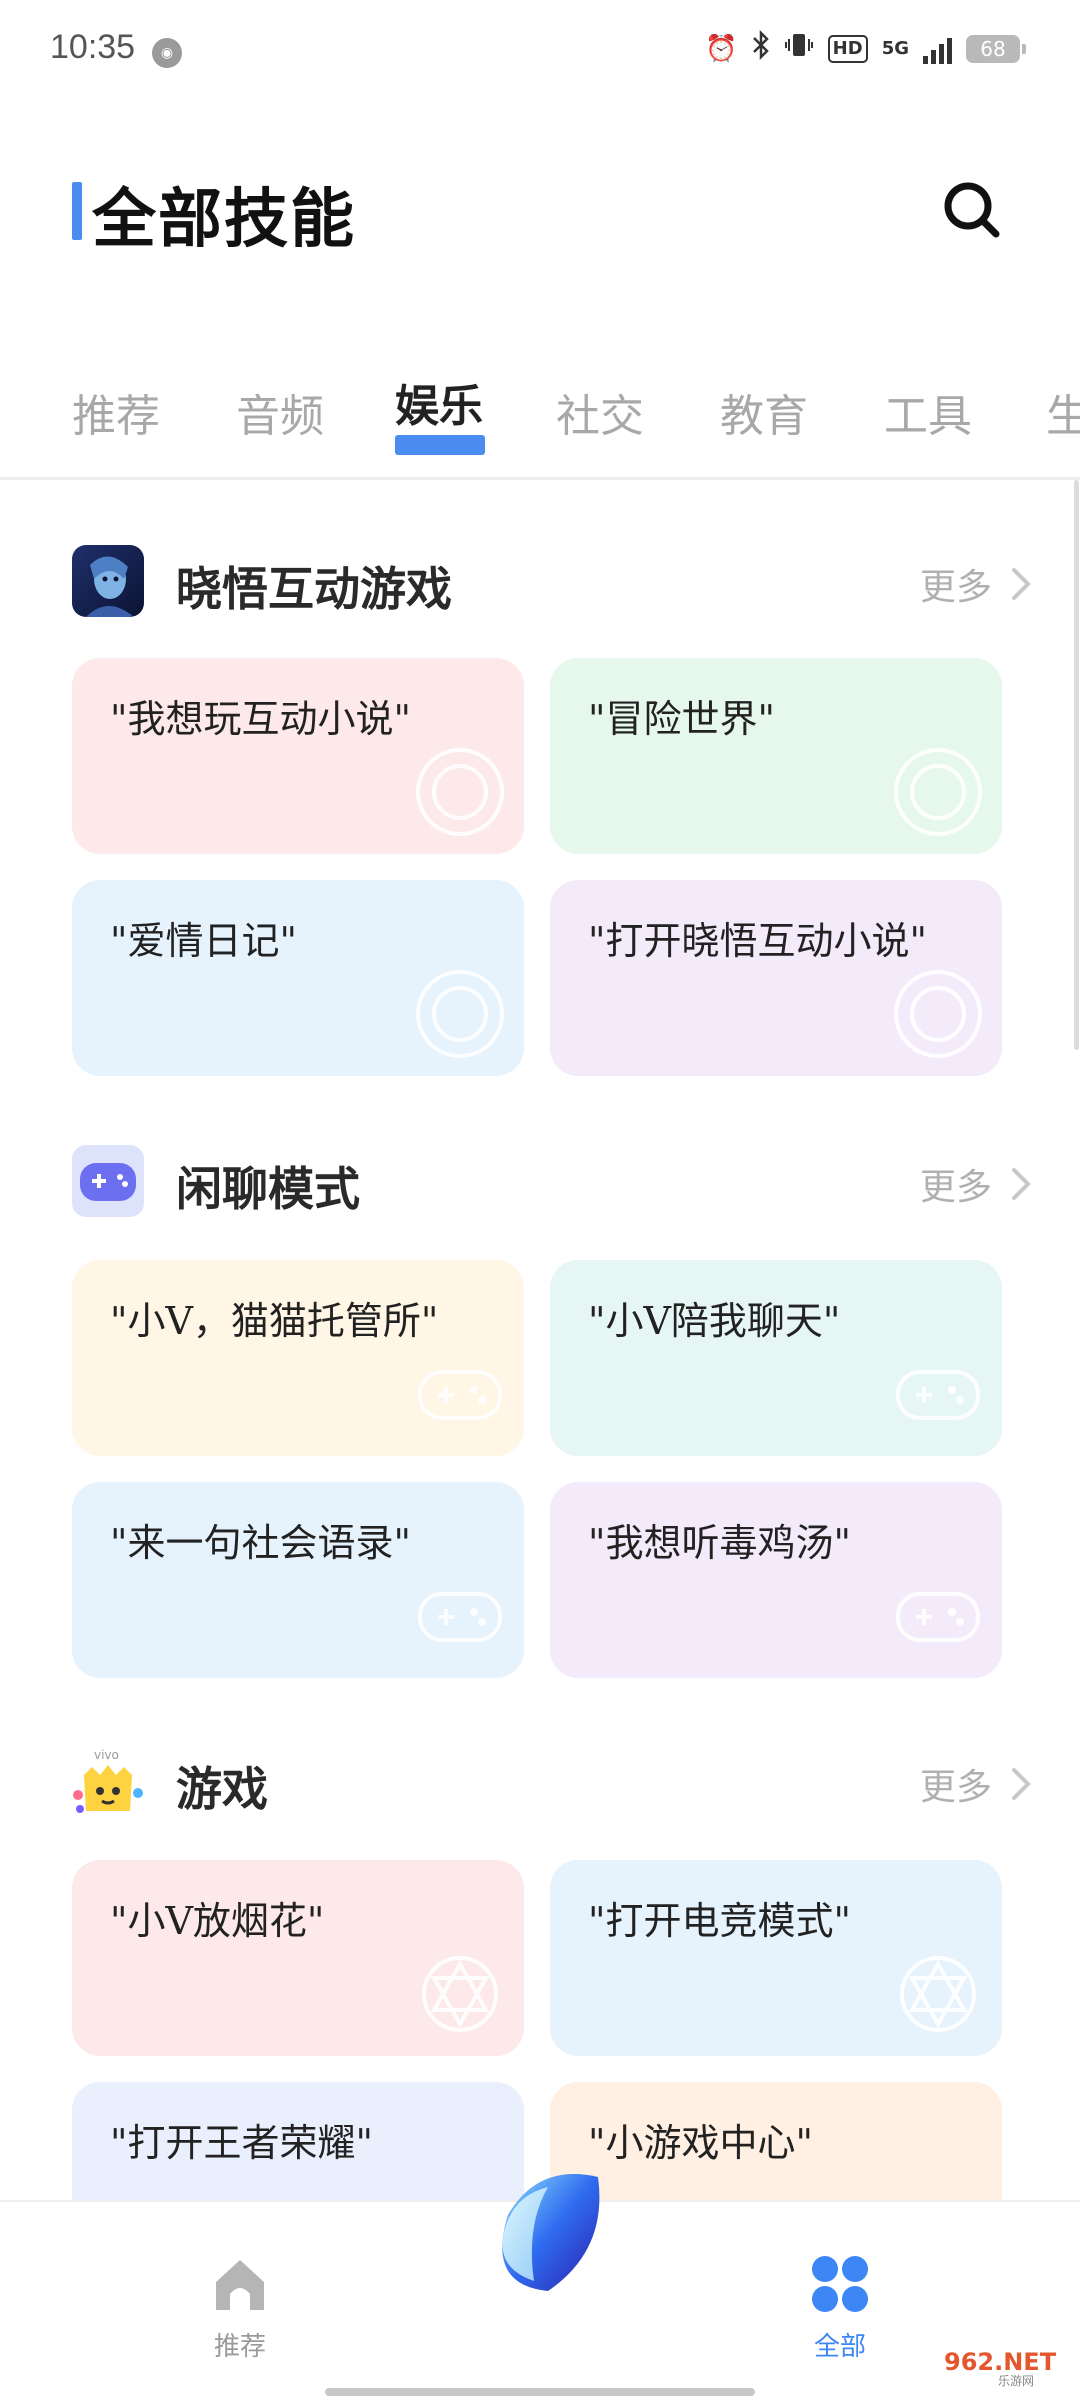 The height and width of the screenshot is (2402, 1080). What do you see at coordinates (552, 585) in the screenshot?
I see `section-header-xiaowu: 晓悟互动游戏 更多` at bounding box center [552, 585].